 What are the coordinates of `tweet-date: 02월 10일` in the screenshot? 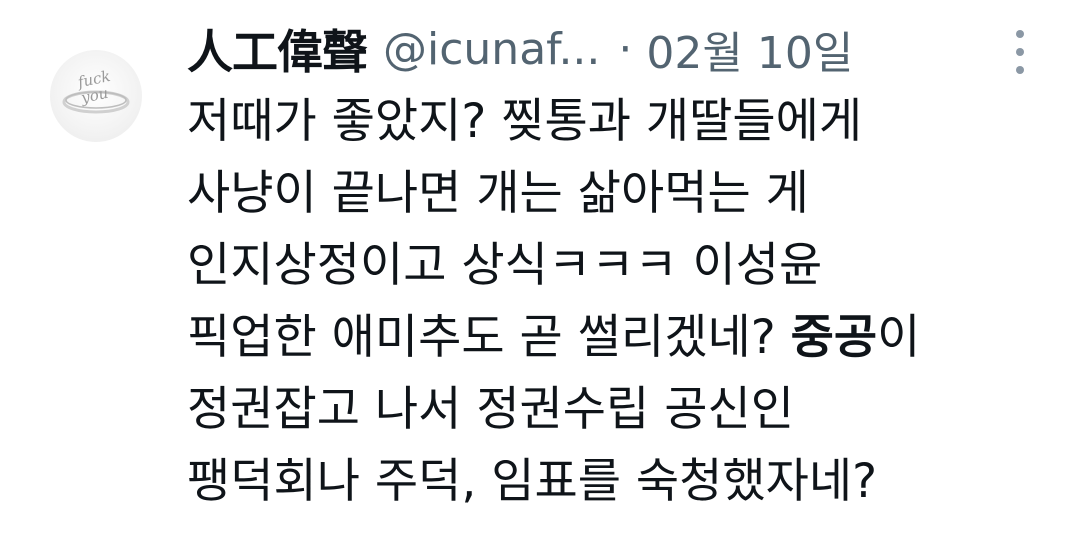 It's located at (749, 49).